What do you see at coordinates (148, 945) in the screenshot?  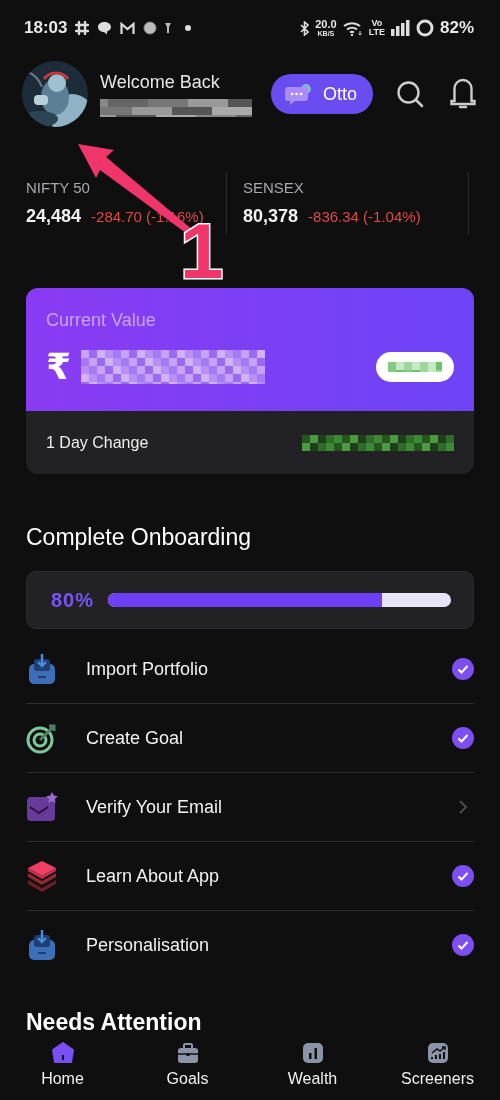 I see `item-label: Personalisation` at bounding box center [148, 945].